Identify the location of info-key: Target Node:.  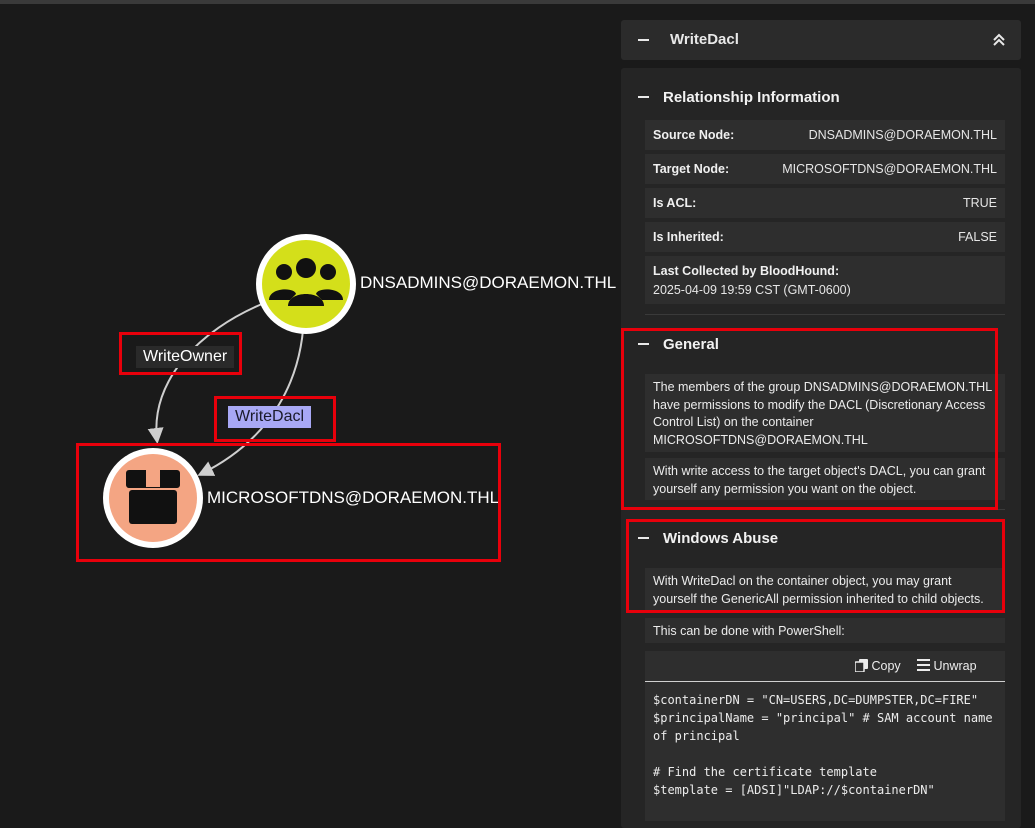
(691, 169).